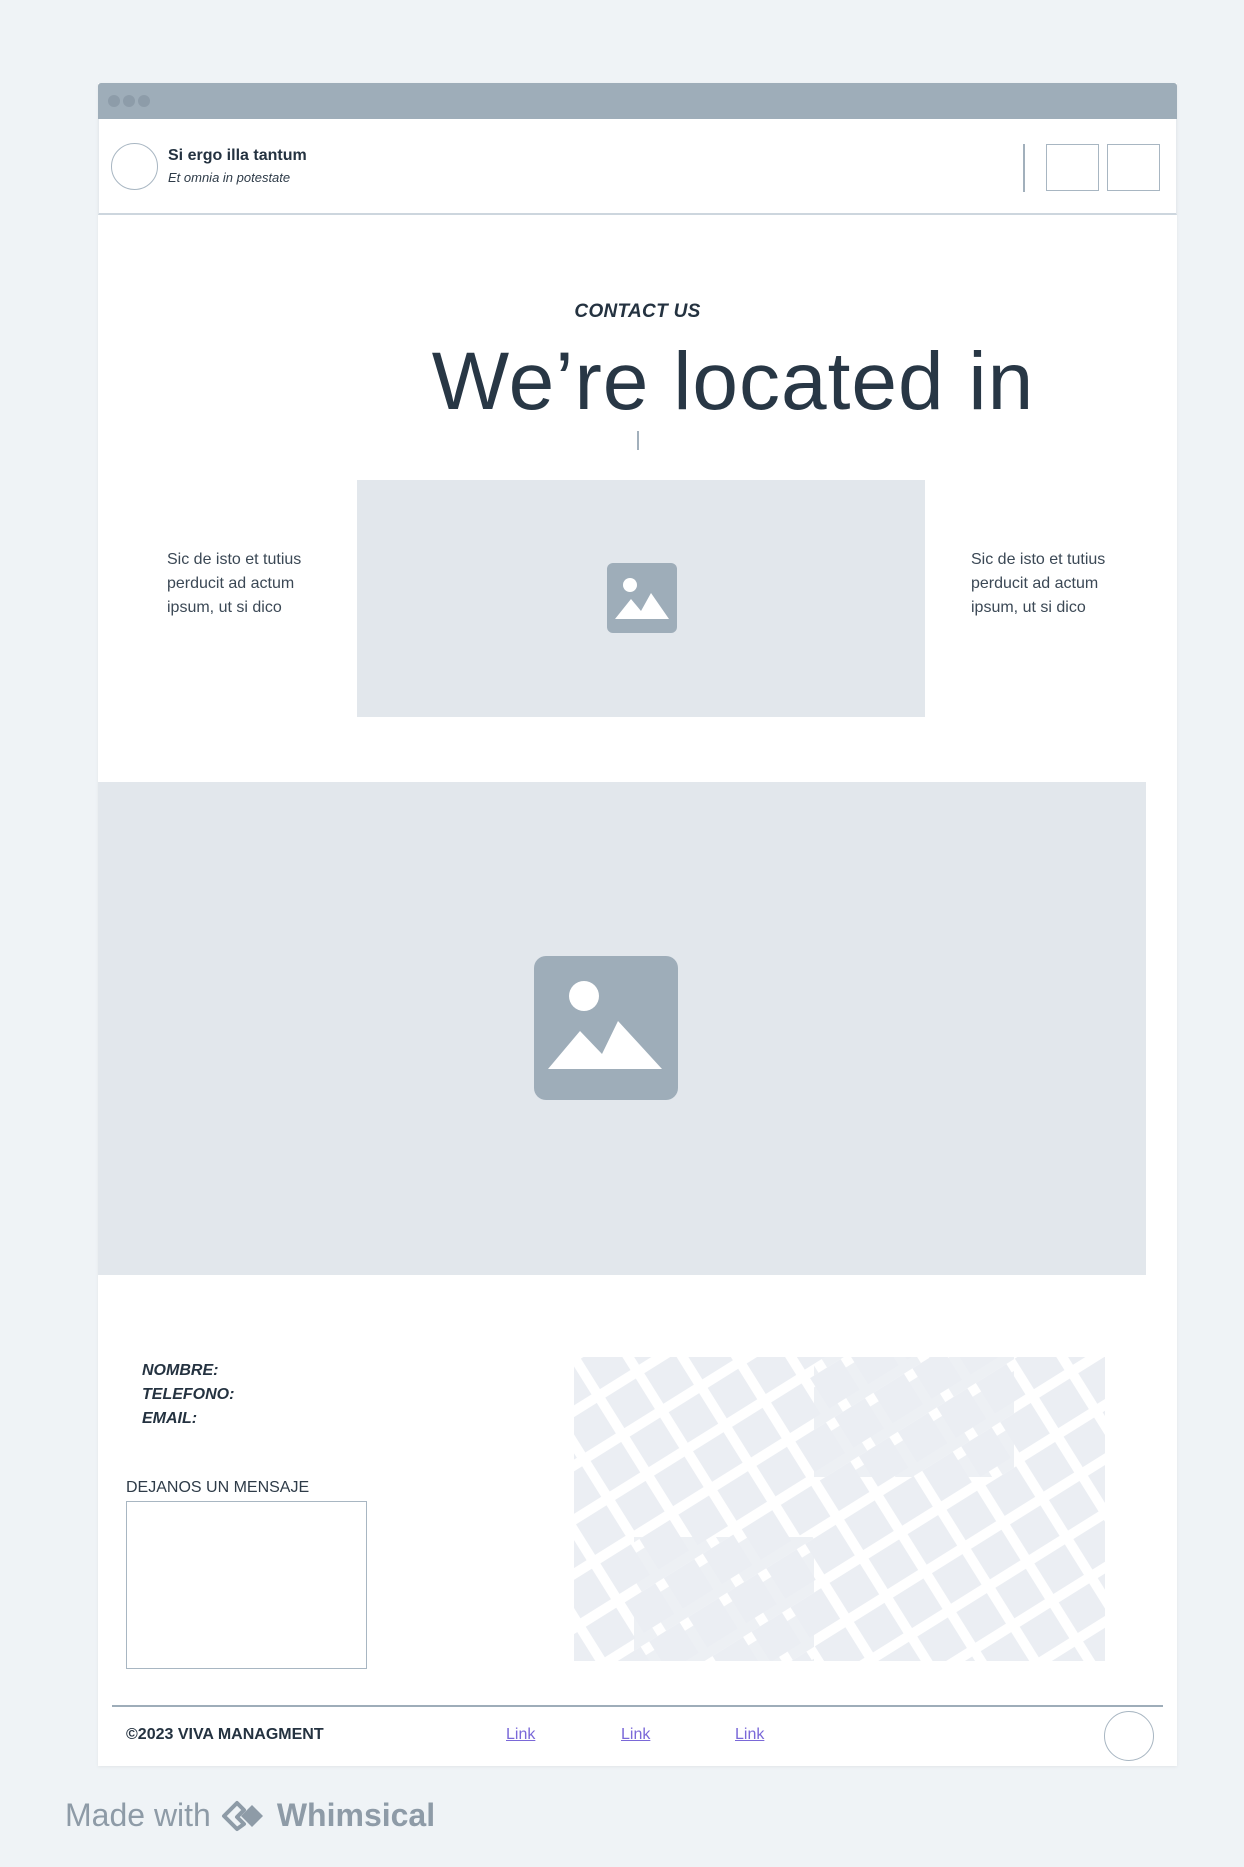  I want to click on image-placeholder-small, so click(641, 598).